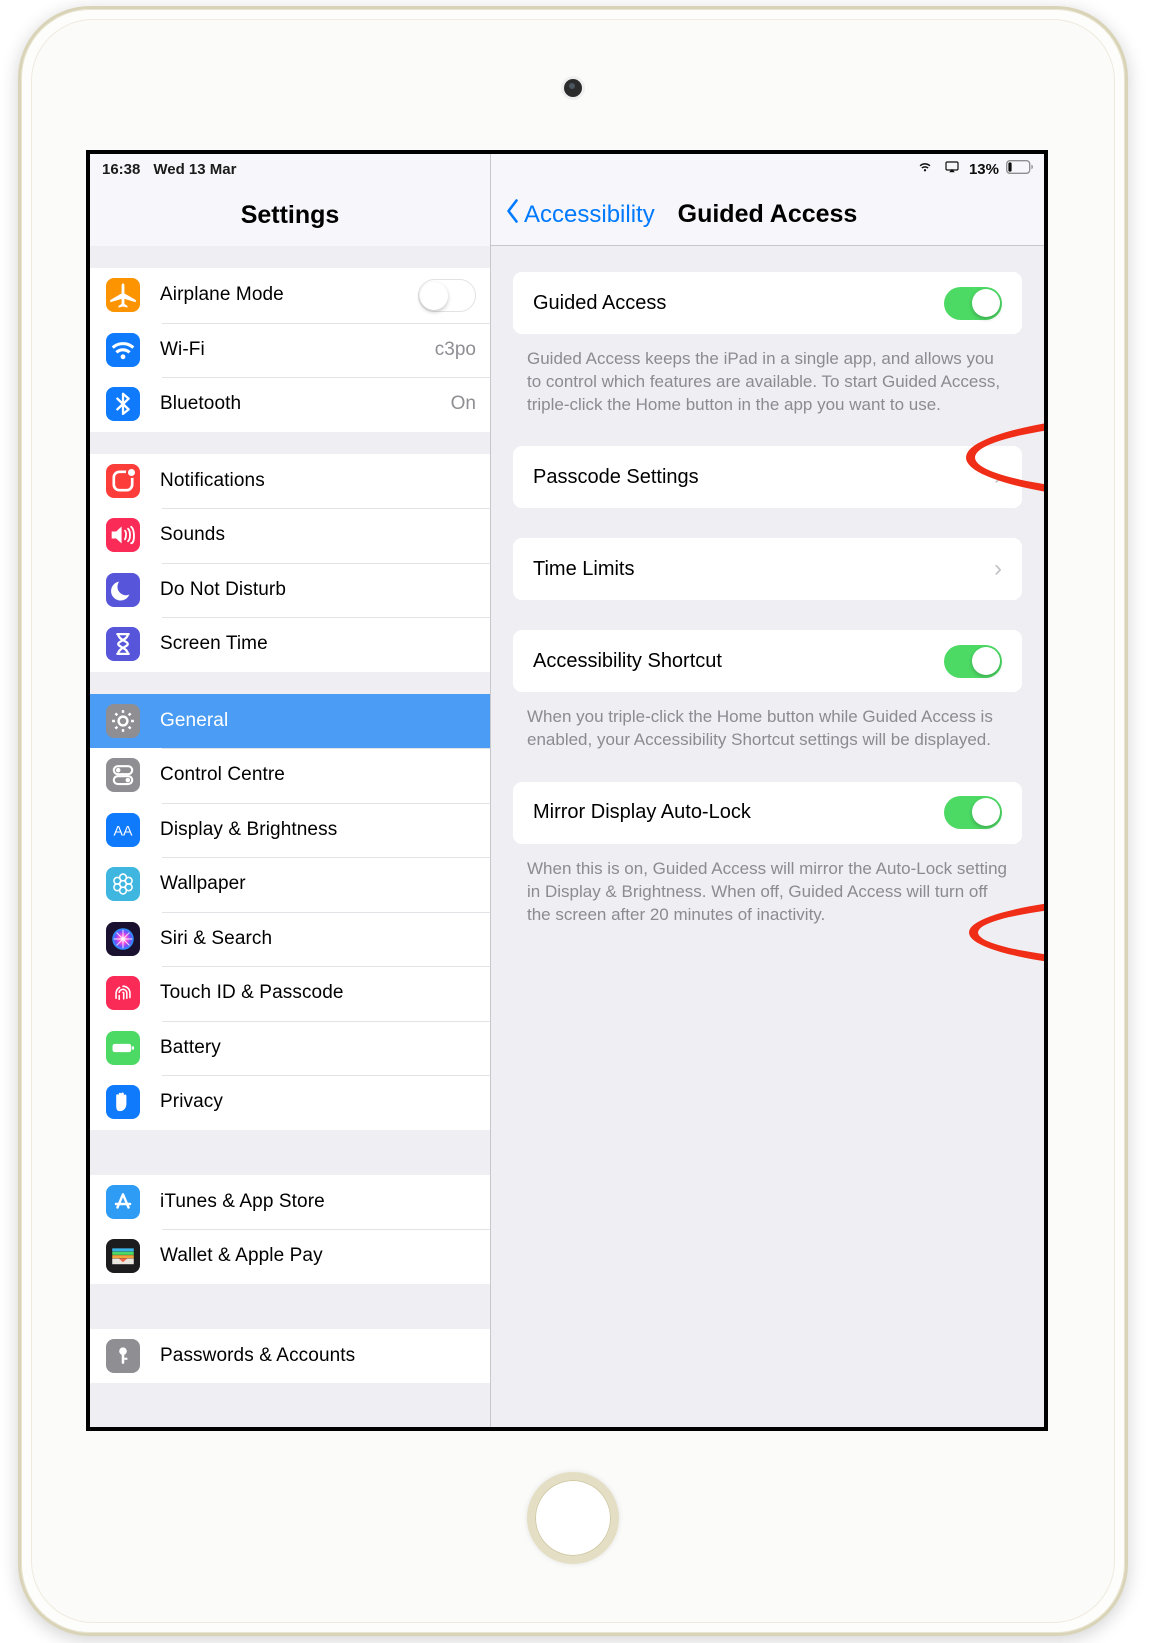 This screenshot has width=1149, height=1643. Describe the element at coordinates (214, 644) in the screenshot. I see `sidebar-item-label: Screen Time` at that location.